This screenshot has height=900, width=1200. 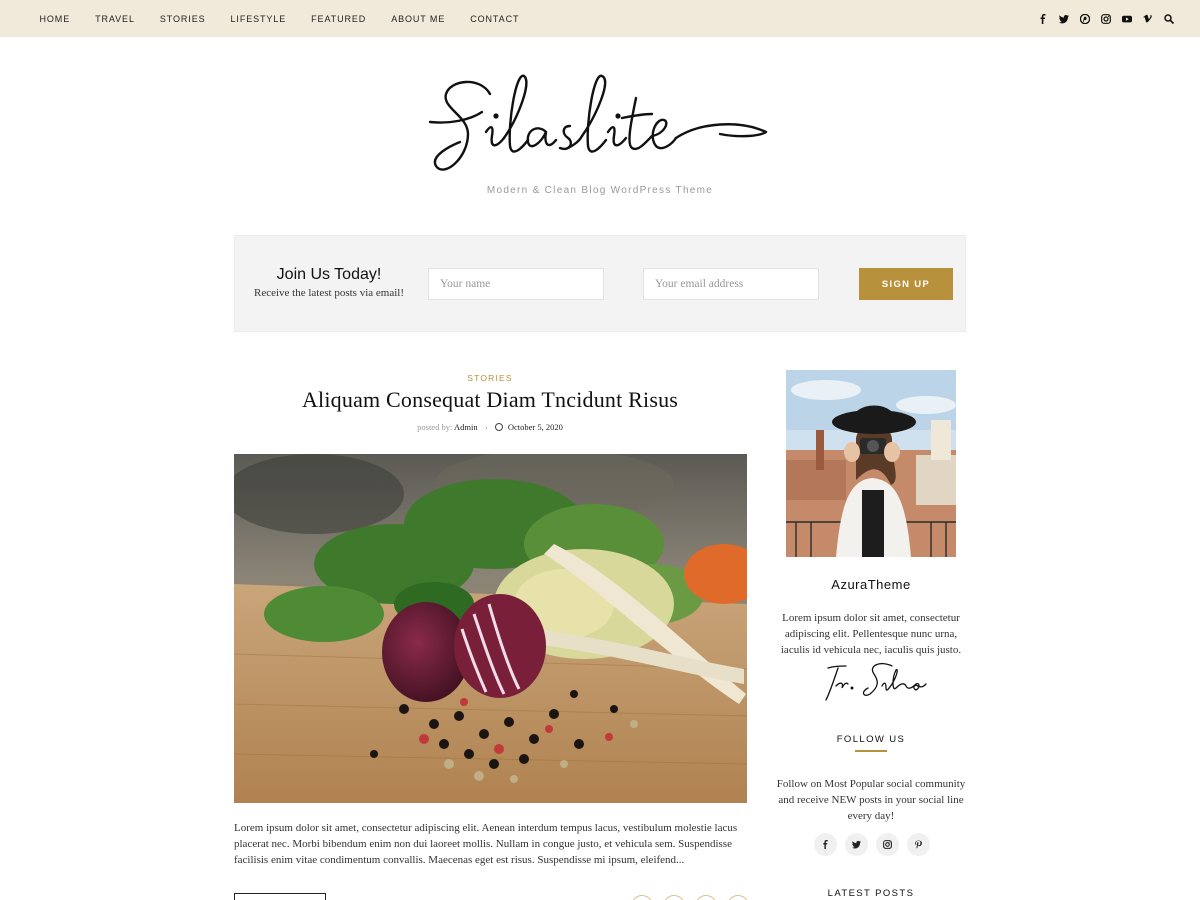 I want to click on share-pinterest-icon, so click(x=706, y=897).